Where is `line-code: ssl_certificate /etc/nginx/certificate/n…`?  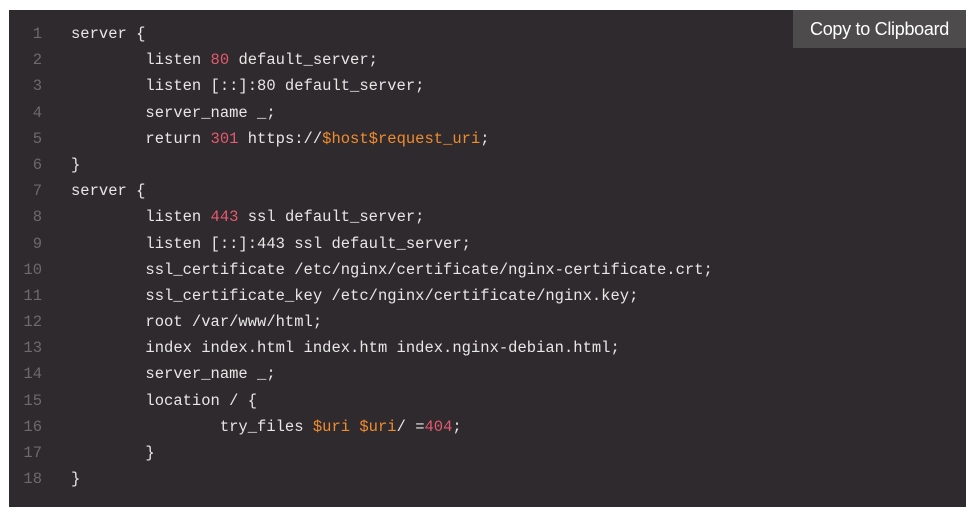
line-code: ssl_certificate /etc/nginx/certificate/n… is located at coordinates (392, 270).